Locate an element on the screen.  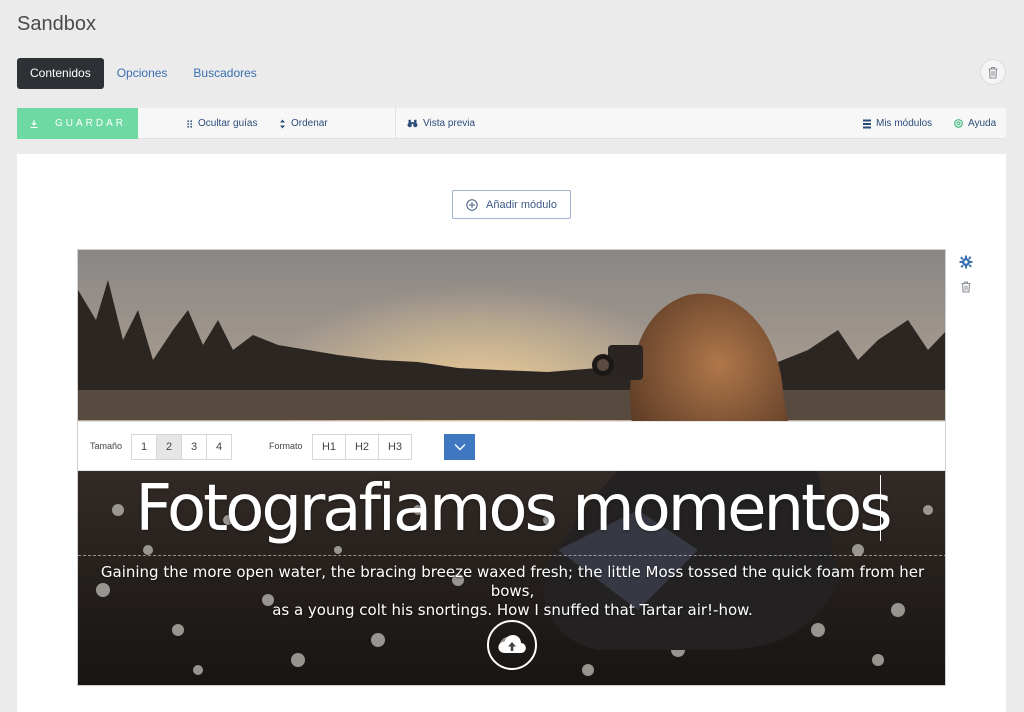
tab-bar: Contenidos Opciones Buscadores is located at coordinates (143, 73).